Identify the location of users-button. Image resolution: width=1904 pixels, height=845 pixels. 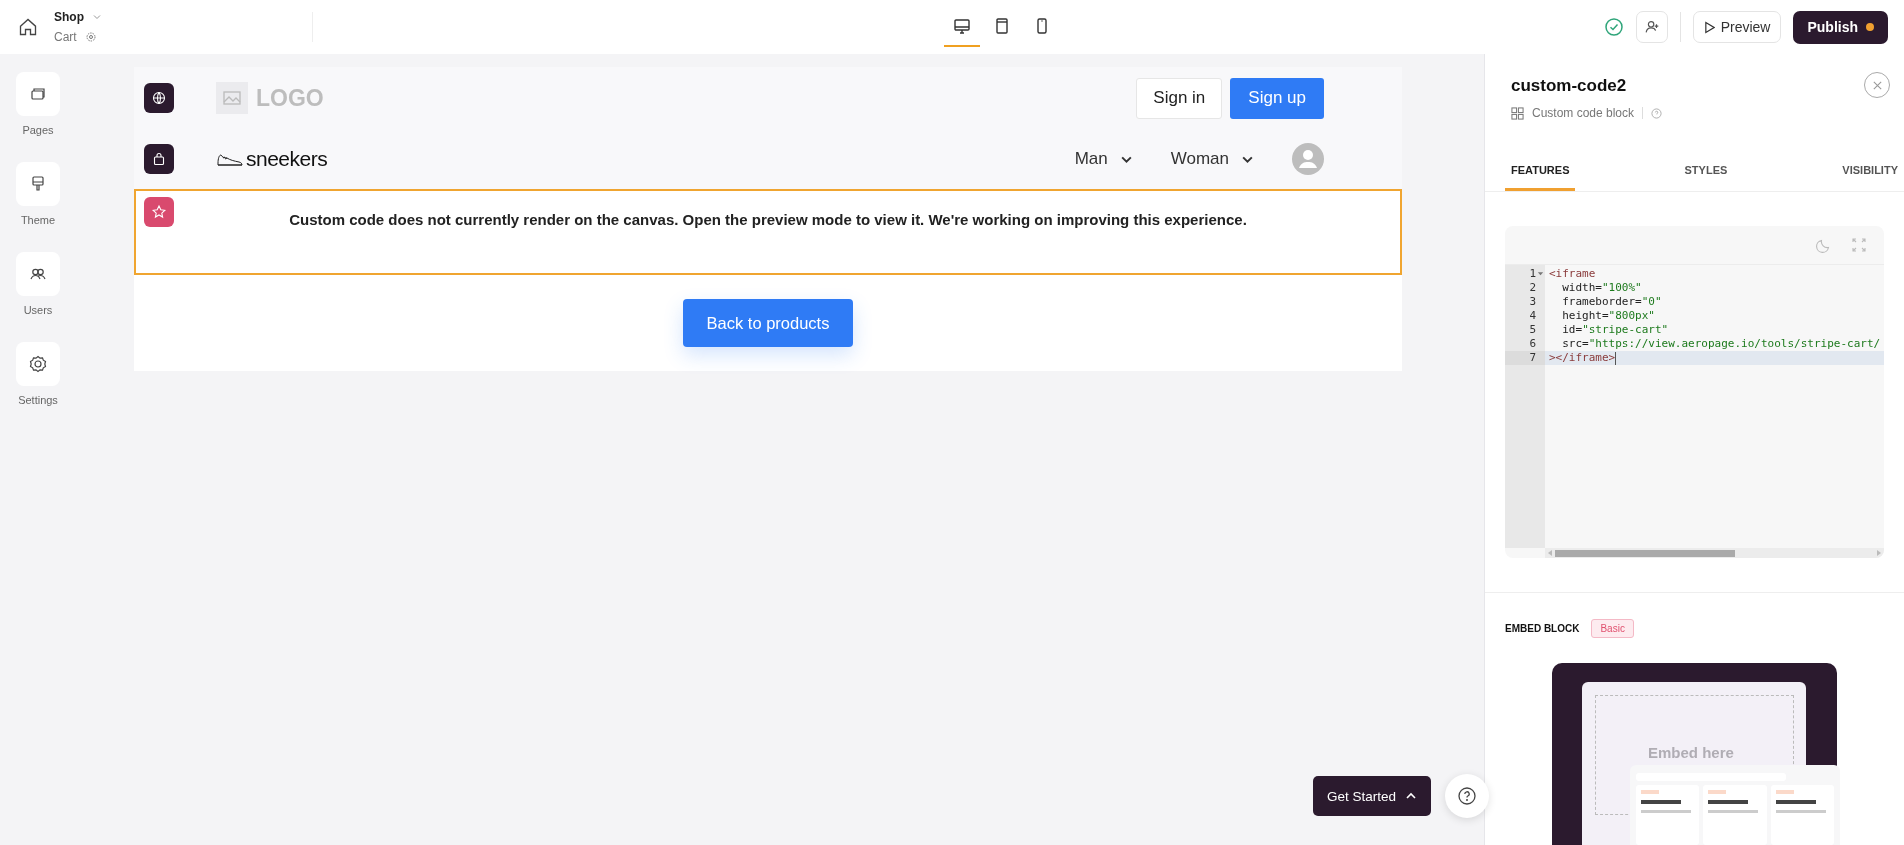
(38, 274).